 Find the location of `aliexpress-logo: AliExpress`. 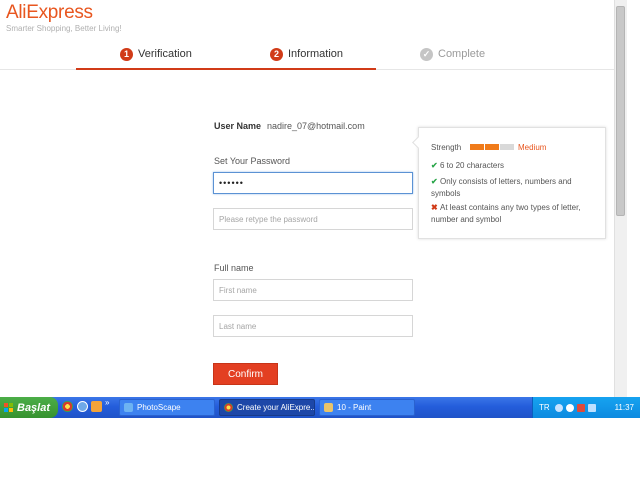

aliexpress-logo: AliExpress is located at coordinates (49, 13).